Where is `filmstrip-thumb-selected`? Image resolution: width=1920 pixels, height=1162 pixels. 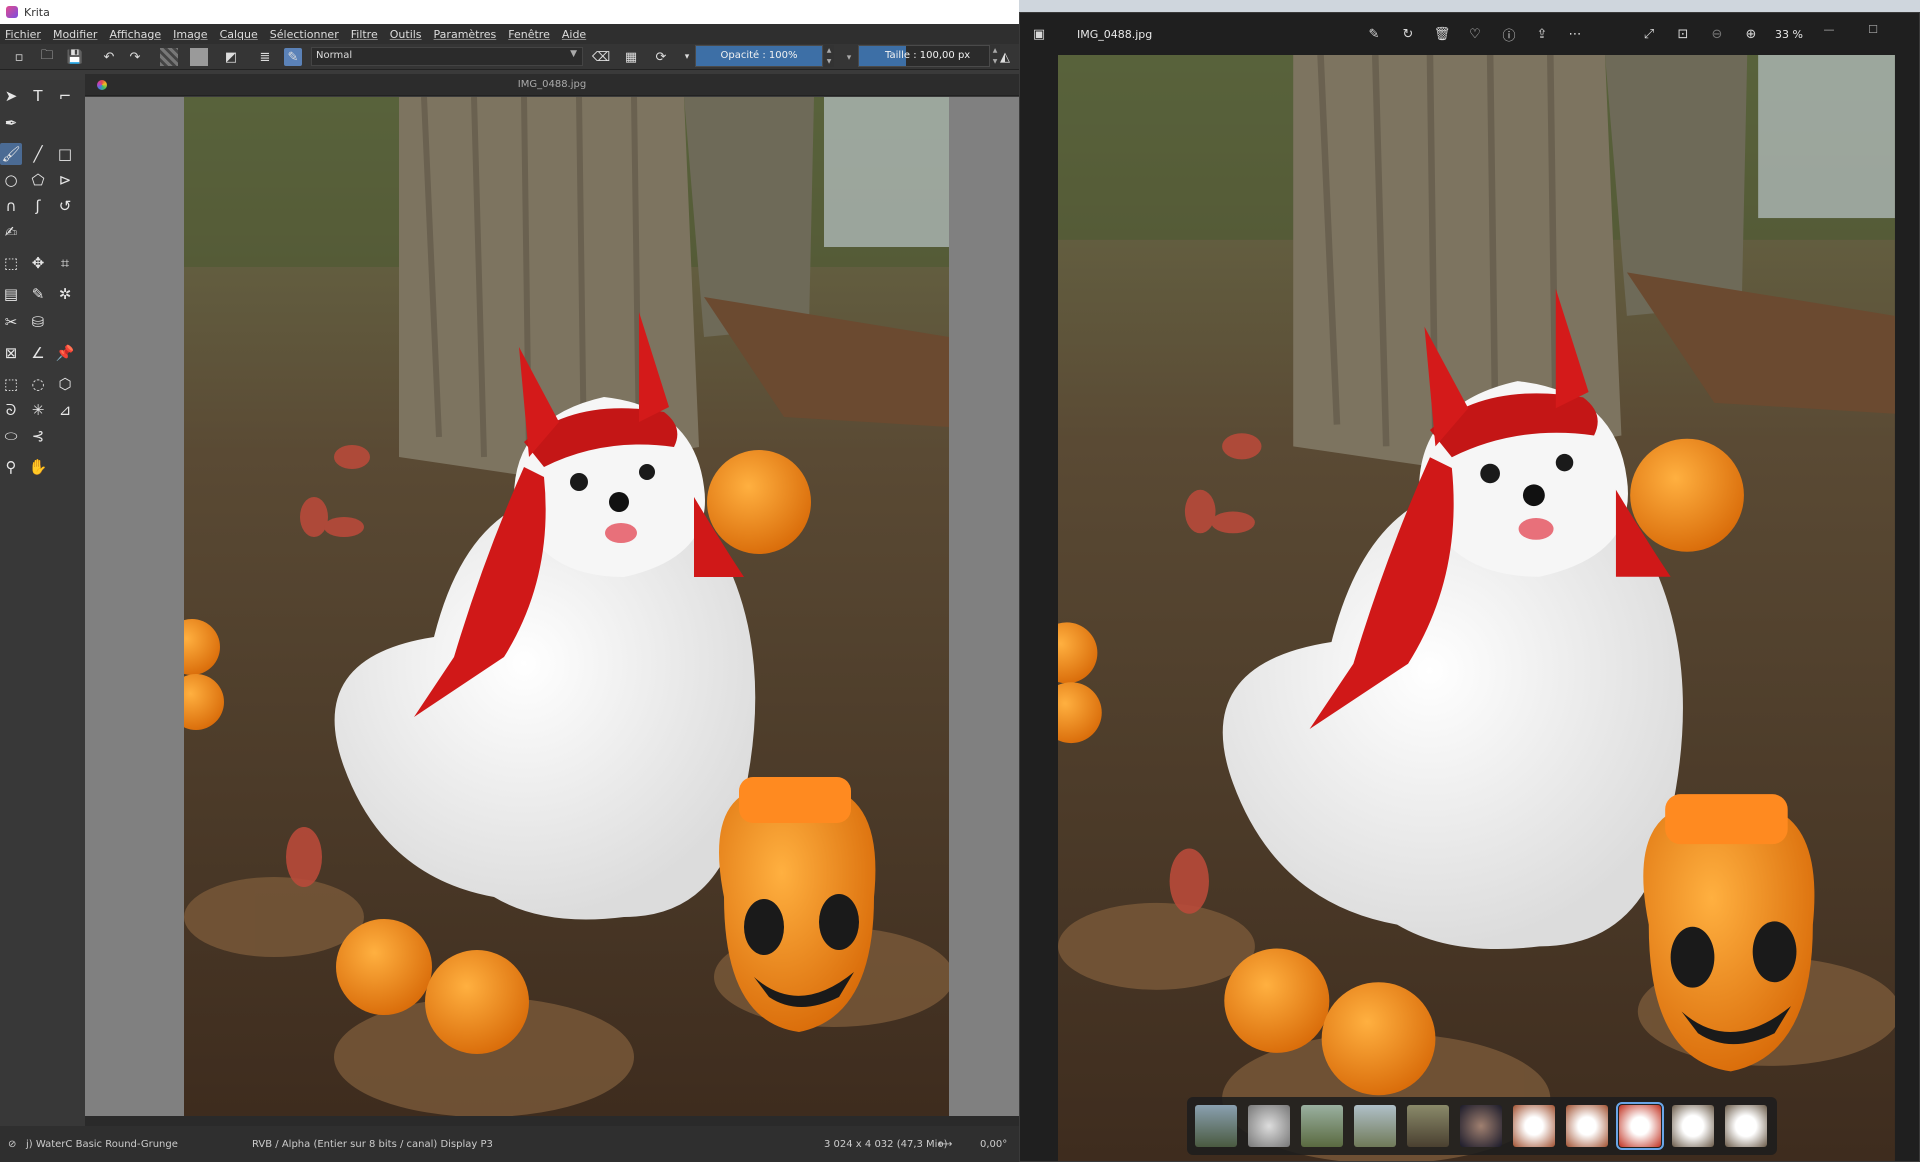 filmstrip-thumb-selected is located at coordinates (1640, 1126).